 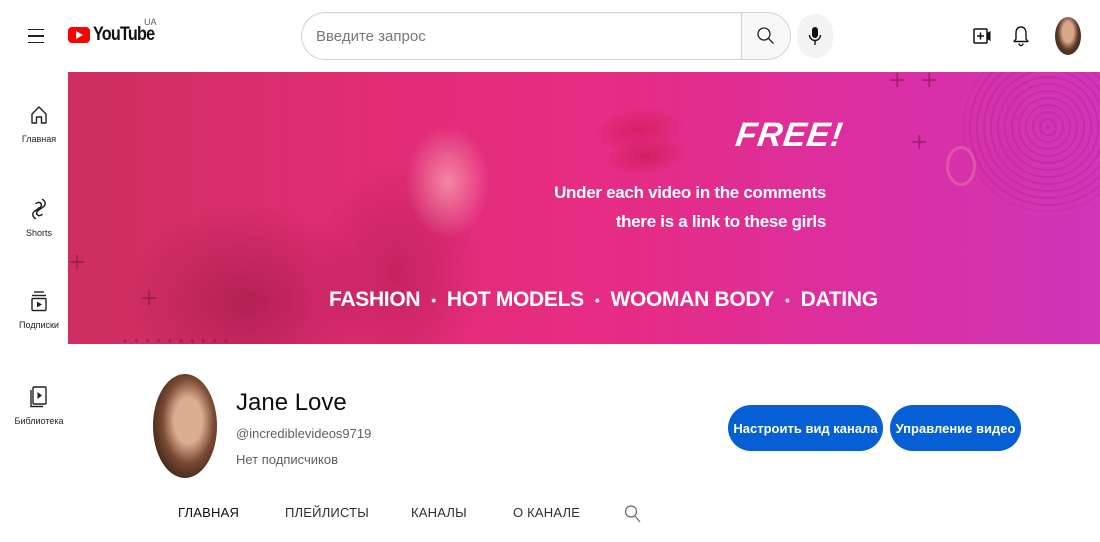 I want to click on sidebar-item-label: Shorts, so click(x=38, y=233).